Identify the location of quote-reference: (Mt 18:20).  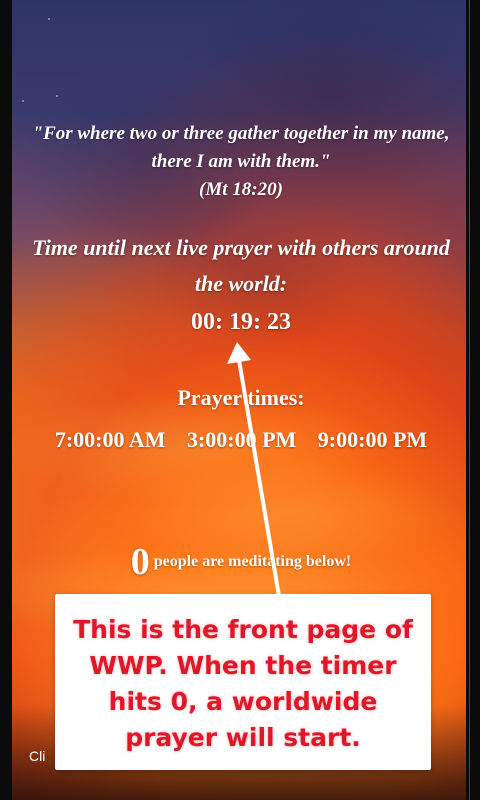
(241, 189).